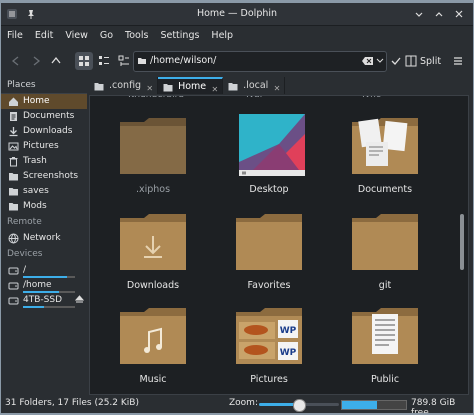 This screenshot has width=474, height=415. What do you see at coordinates (222, 36) in the screenshot?
I see `menu-help: Help` at bounding box center [222, 36].